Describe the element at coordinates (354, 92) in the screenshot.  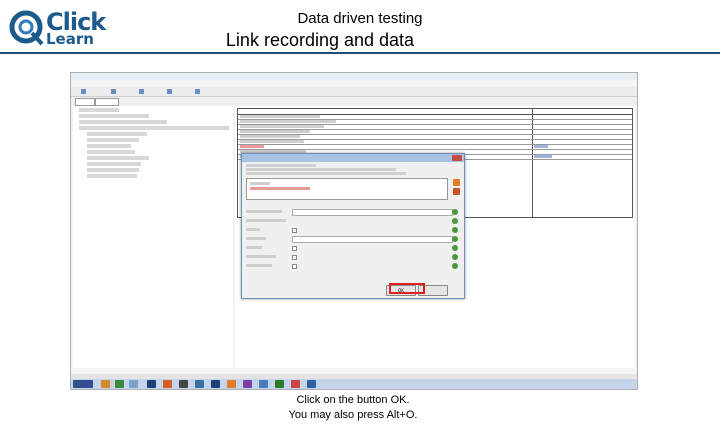
I see `app-toolbar` at that location.